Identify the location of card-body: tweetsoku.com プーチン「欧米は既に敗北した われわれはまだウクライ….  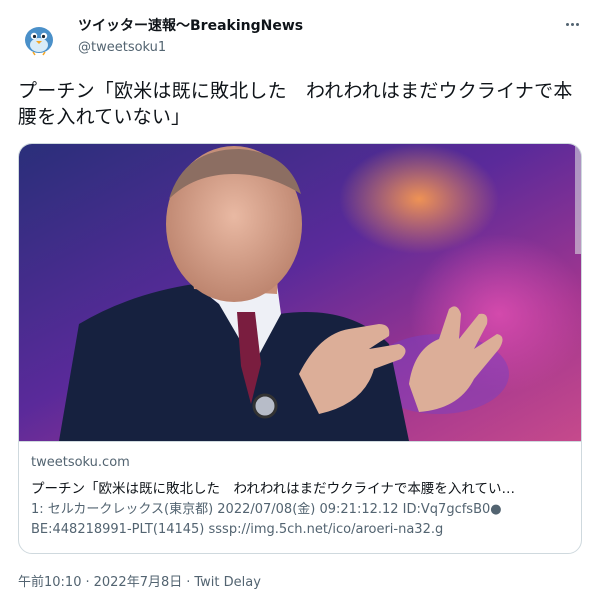
(300, 489).